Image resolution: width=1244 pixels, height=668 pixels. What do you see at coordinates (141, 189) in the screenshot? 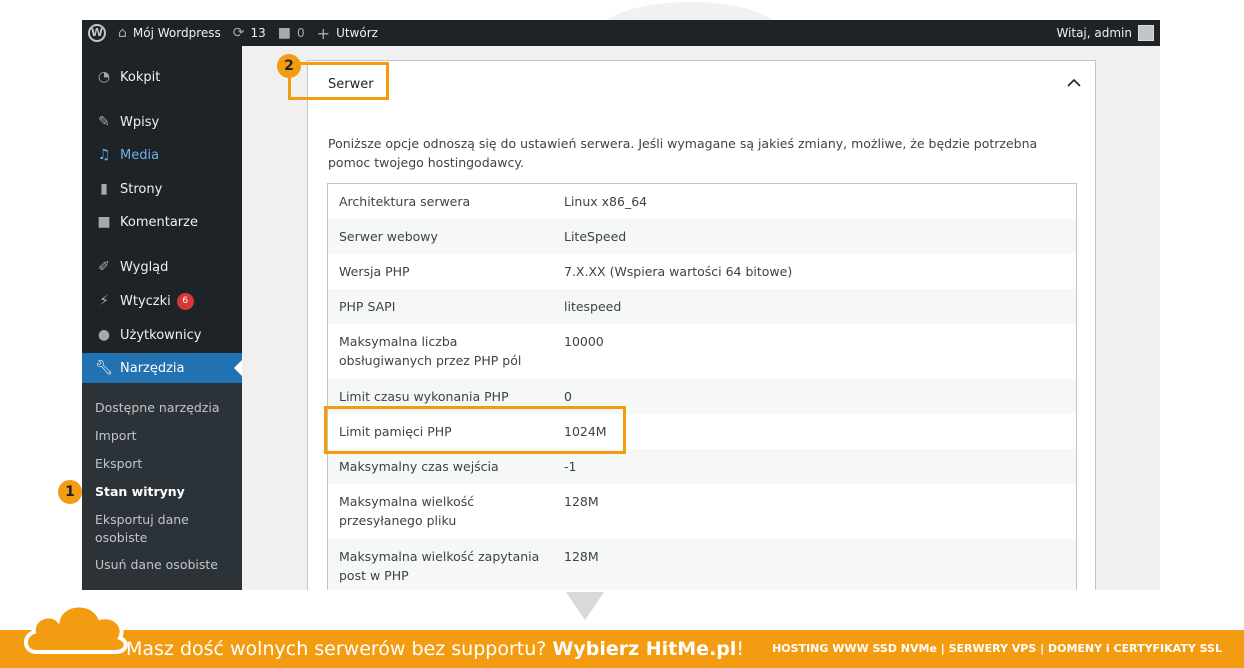
I see `sidebar-item-label: Strony` at bounding box center [141, 189].